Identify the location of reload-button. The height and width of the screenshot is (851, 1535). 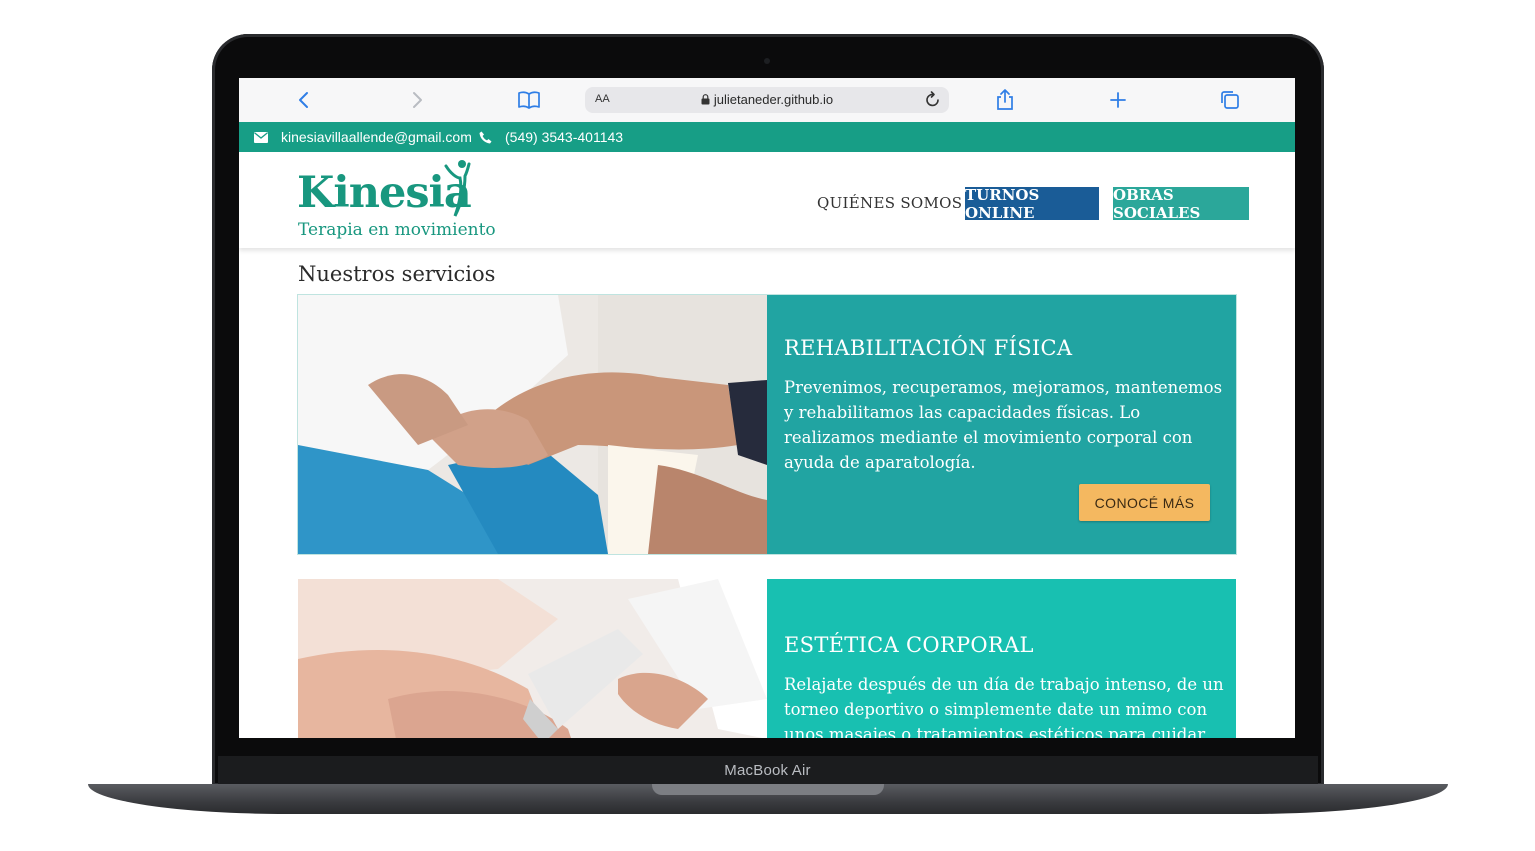
(933, 101).